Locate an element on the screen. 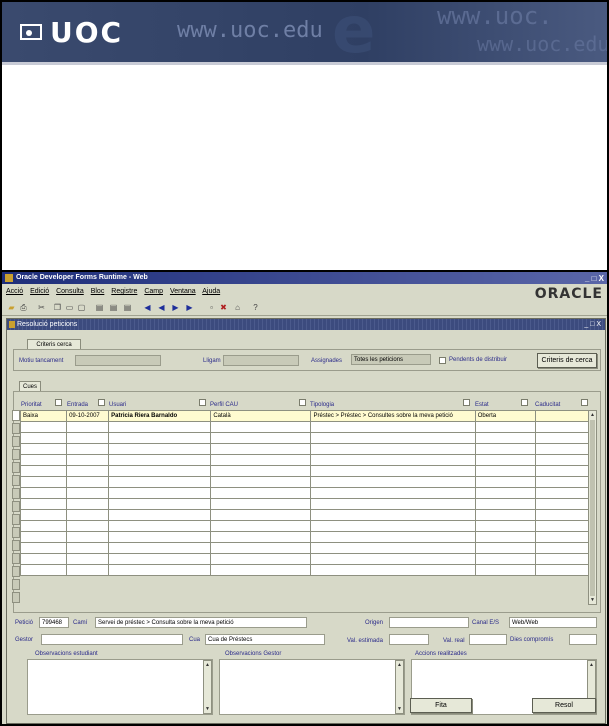  menu-item-registre: Registre is located at coordinates (124, 291).